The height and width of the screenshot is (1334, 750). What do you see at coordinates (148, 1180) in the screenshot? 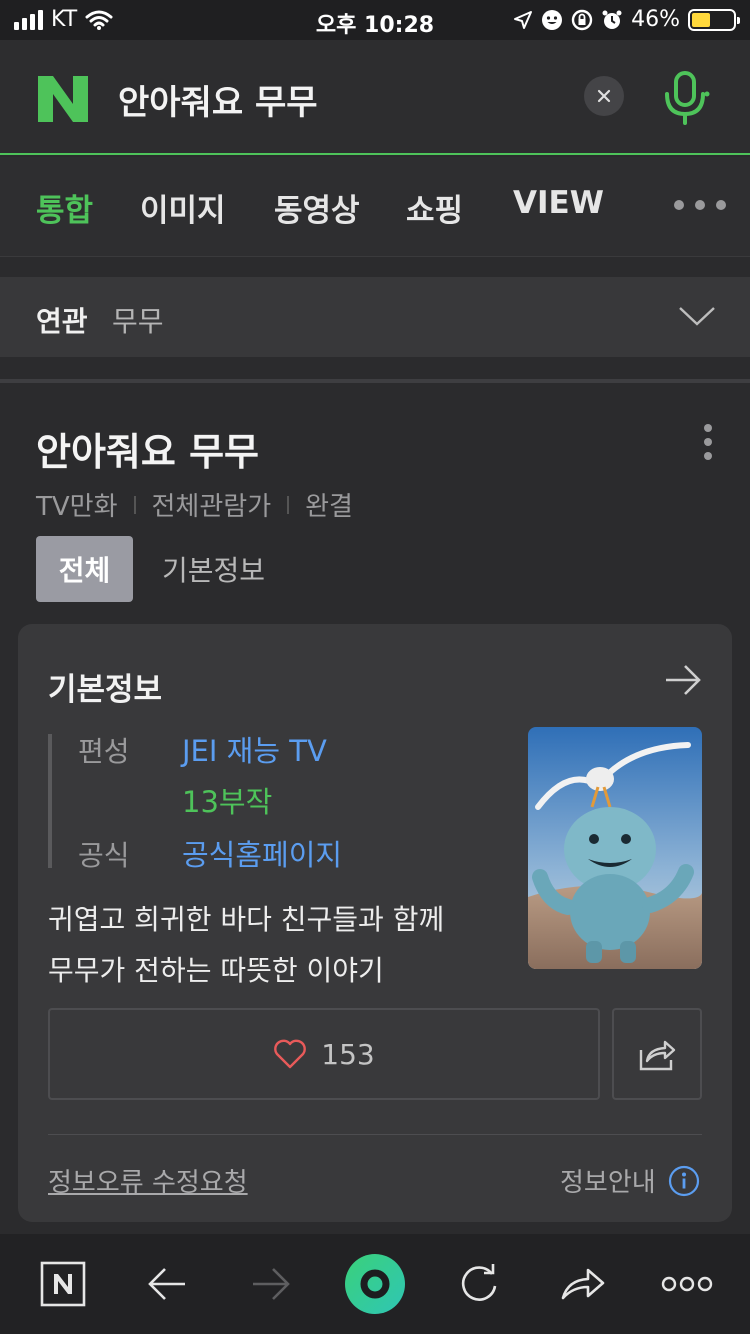
I see `report-error-link: 정보오류 수정요청` at bounding box center [148, 1180].